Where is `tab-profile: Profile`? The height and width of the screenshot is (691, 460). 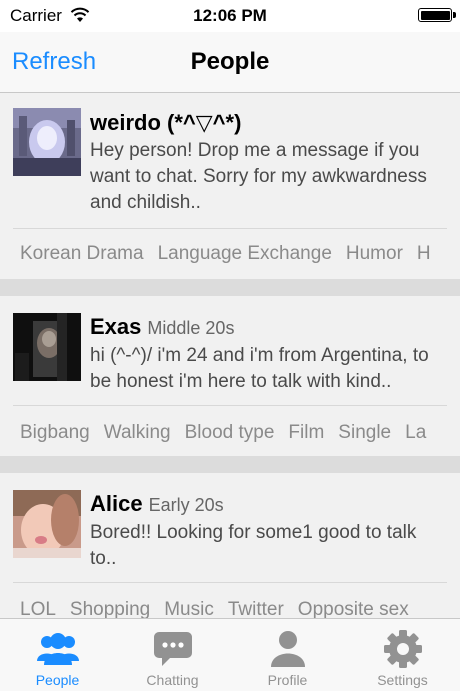 tab-profile: Profile is located at coordinates (287, 655).